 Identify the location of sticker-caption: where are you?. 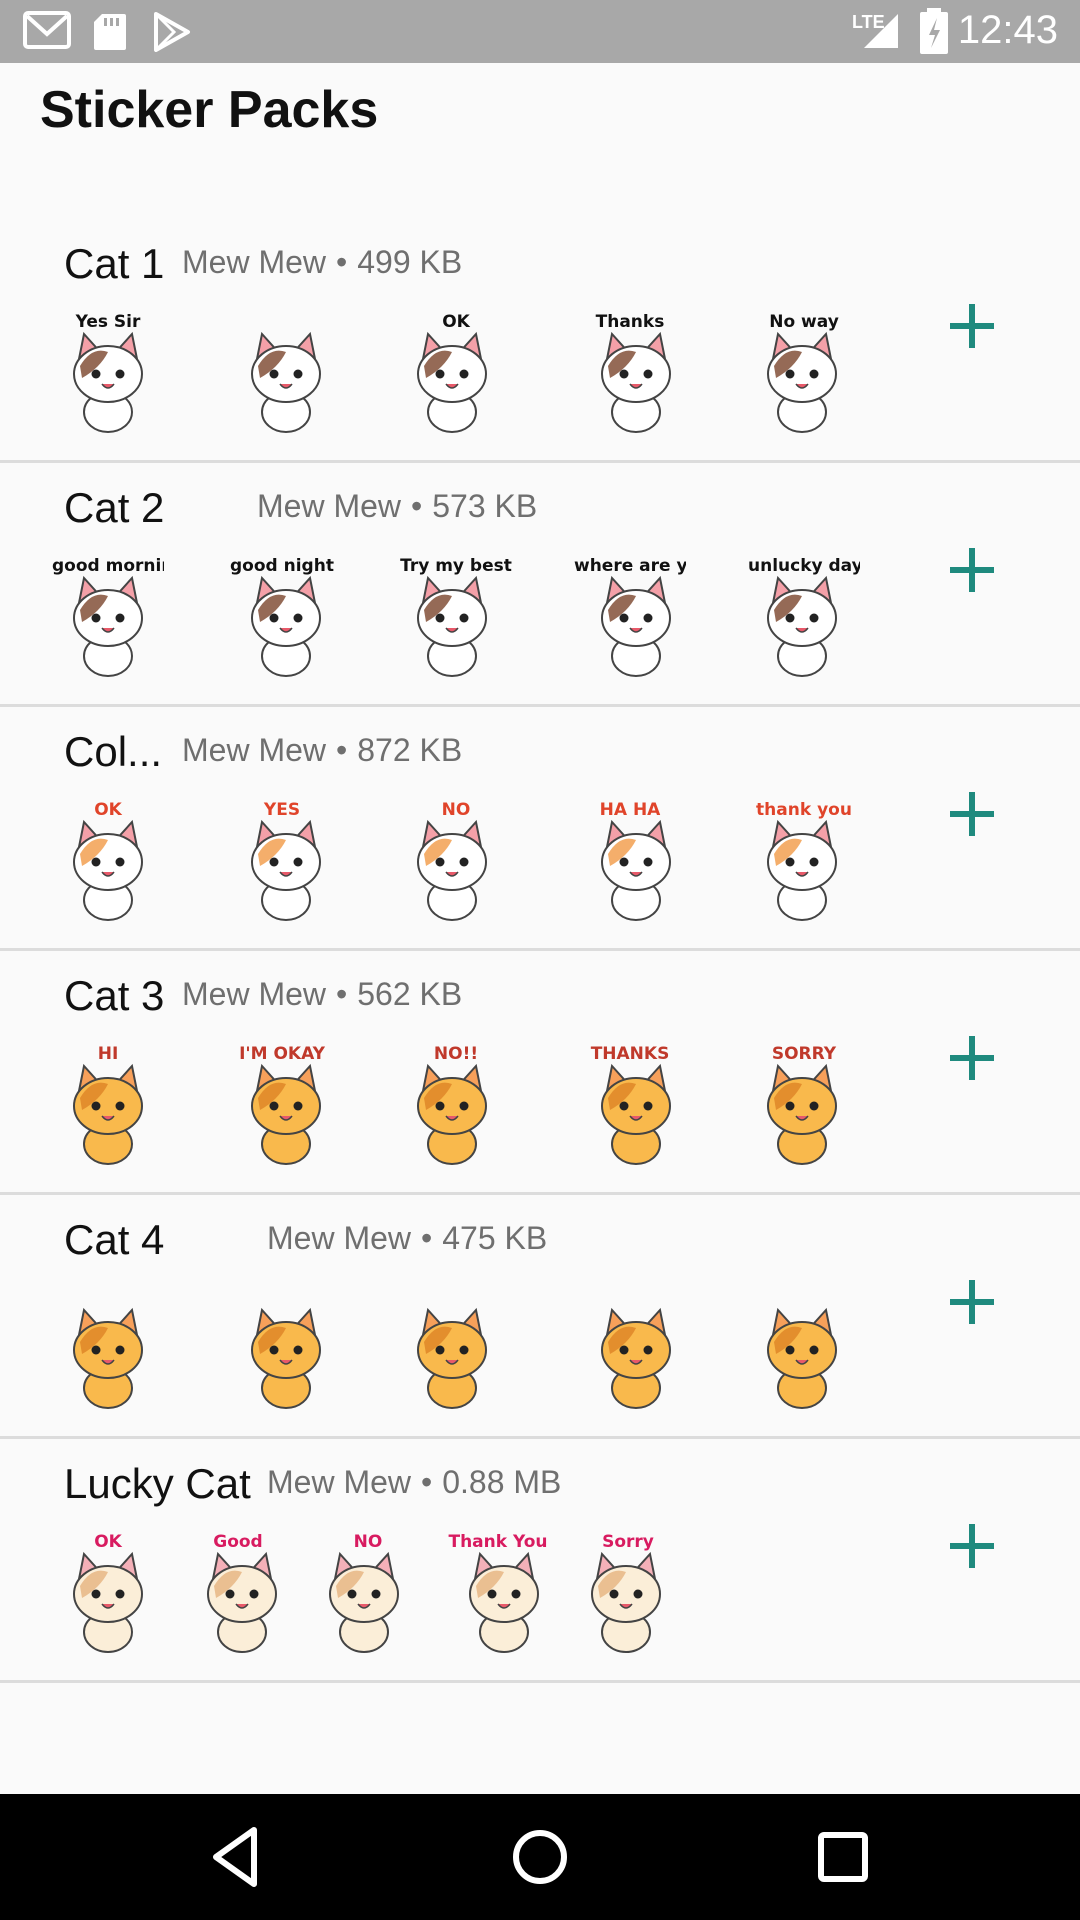
(630, 566).